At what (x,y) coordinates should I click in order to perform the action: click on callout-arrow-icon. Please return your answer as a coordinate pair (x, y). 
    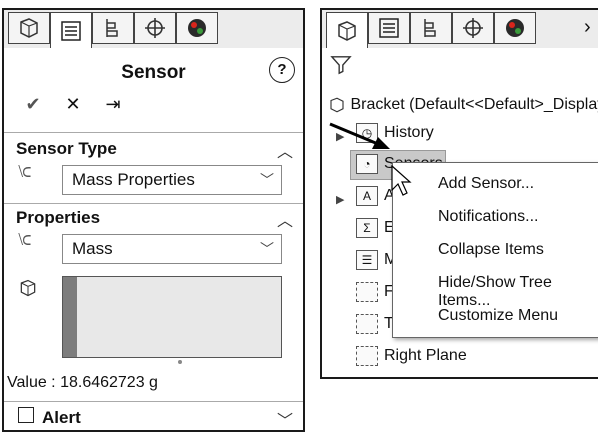
    Looking at the image, I should click on (359, 135).